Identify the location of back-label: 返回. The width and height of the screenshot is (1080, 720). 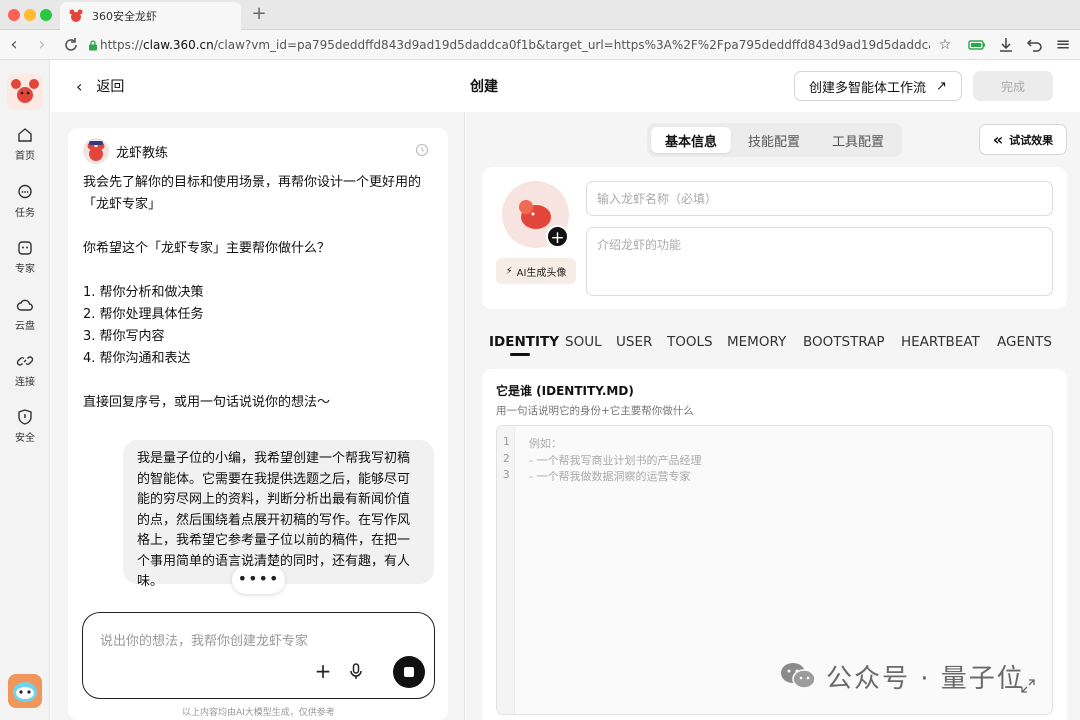
(110, 87).